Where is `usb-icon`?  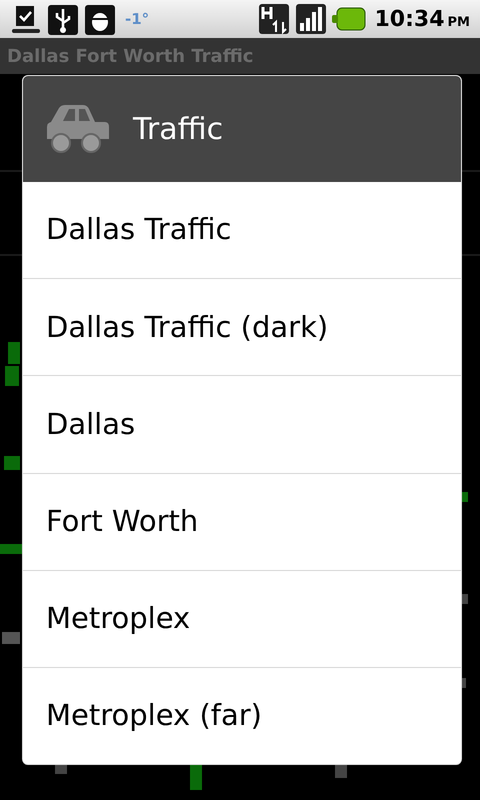 usb-icon is located at coordinates (63, 19).